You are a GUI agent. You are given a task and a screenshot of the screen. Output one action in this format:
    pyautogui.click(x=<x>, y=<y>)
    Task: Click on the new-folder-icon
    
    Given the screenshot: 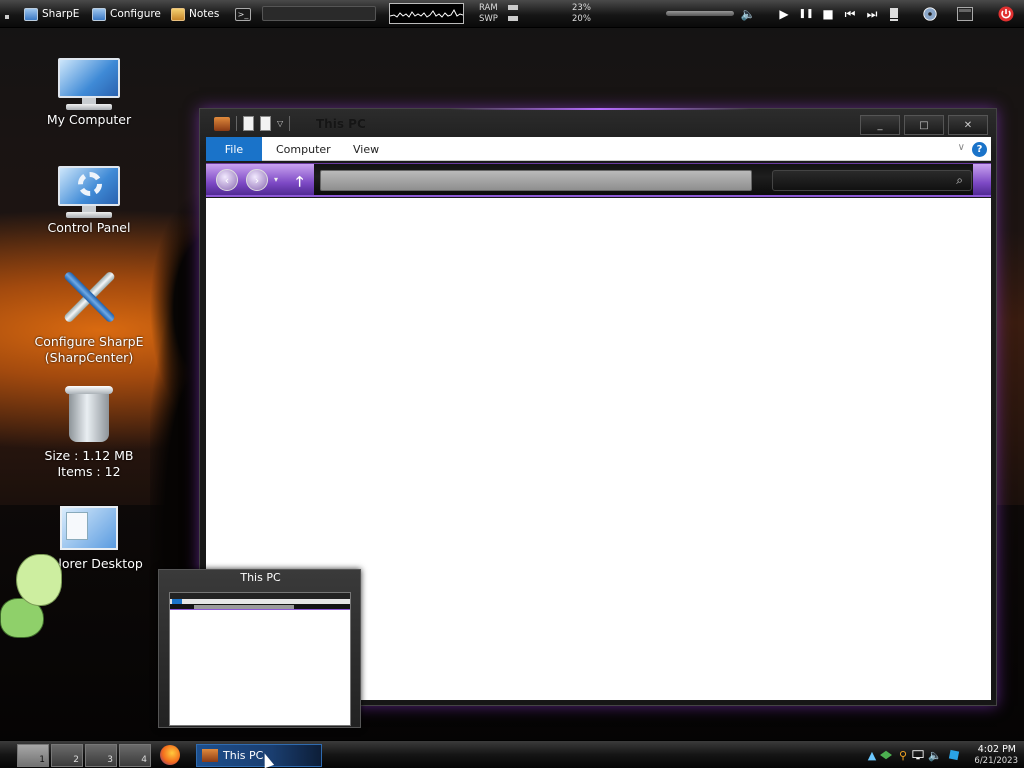 What is the action you would take?
    pyautogui.click(x=265, y=123)
    